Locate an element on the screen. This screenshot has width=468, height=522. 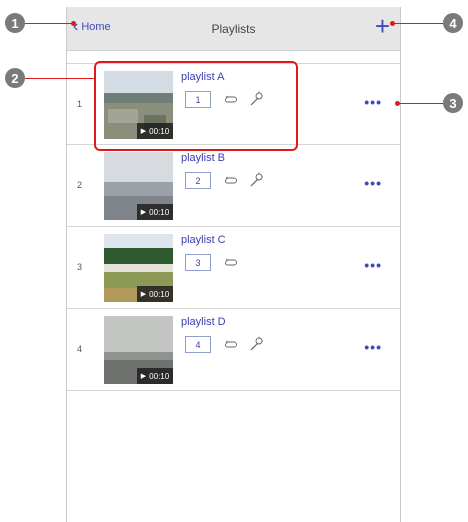
playlist-number-box: 3 is located at coordinates (198, 262).